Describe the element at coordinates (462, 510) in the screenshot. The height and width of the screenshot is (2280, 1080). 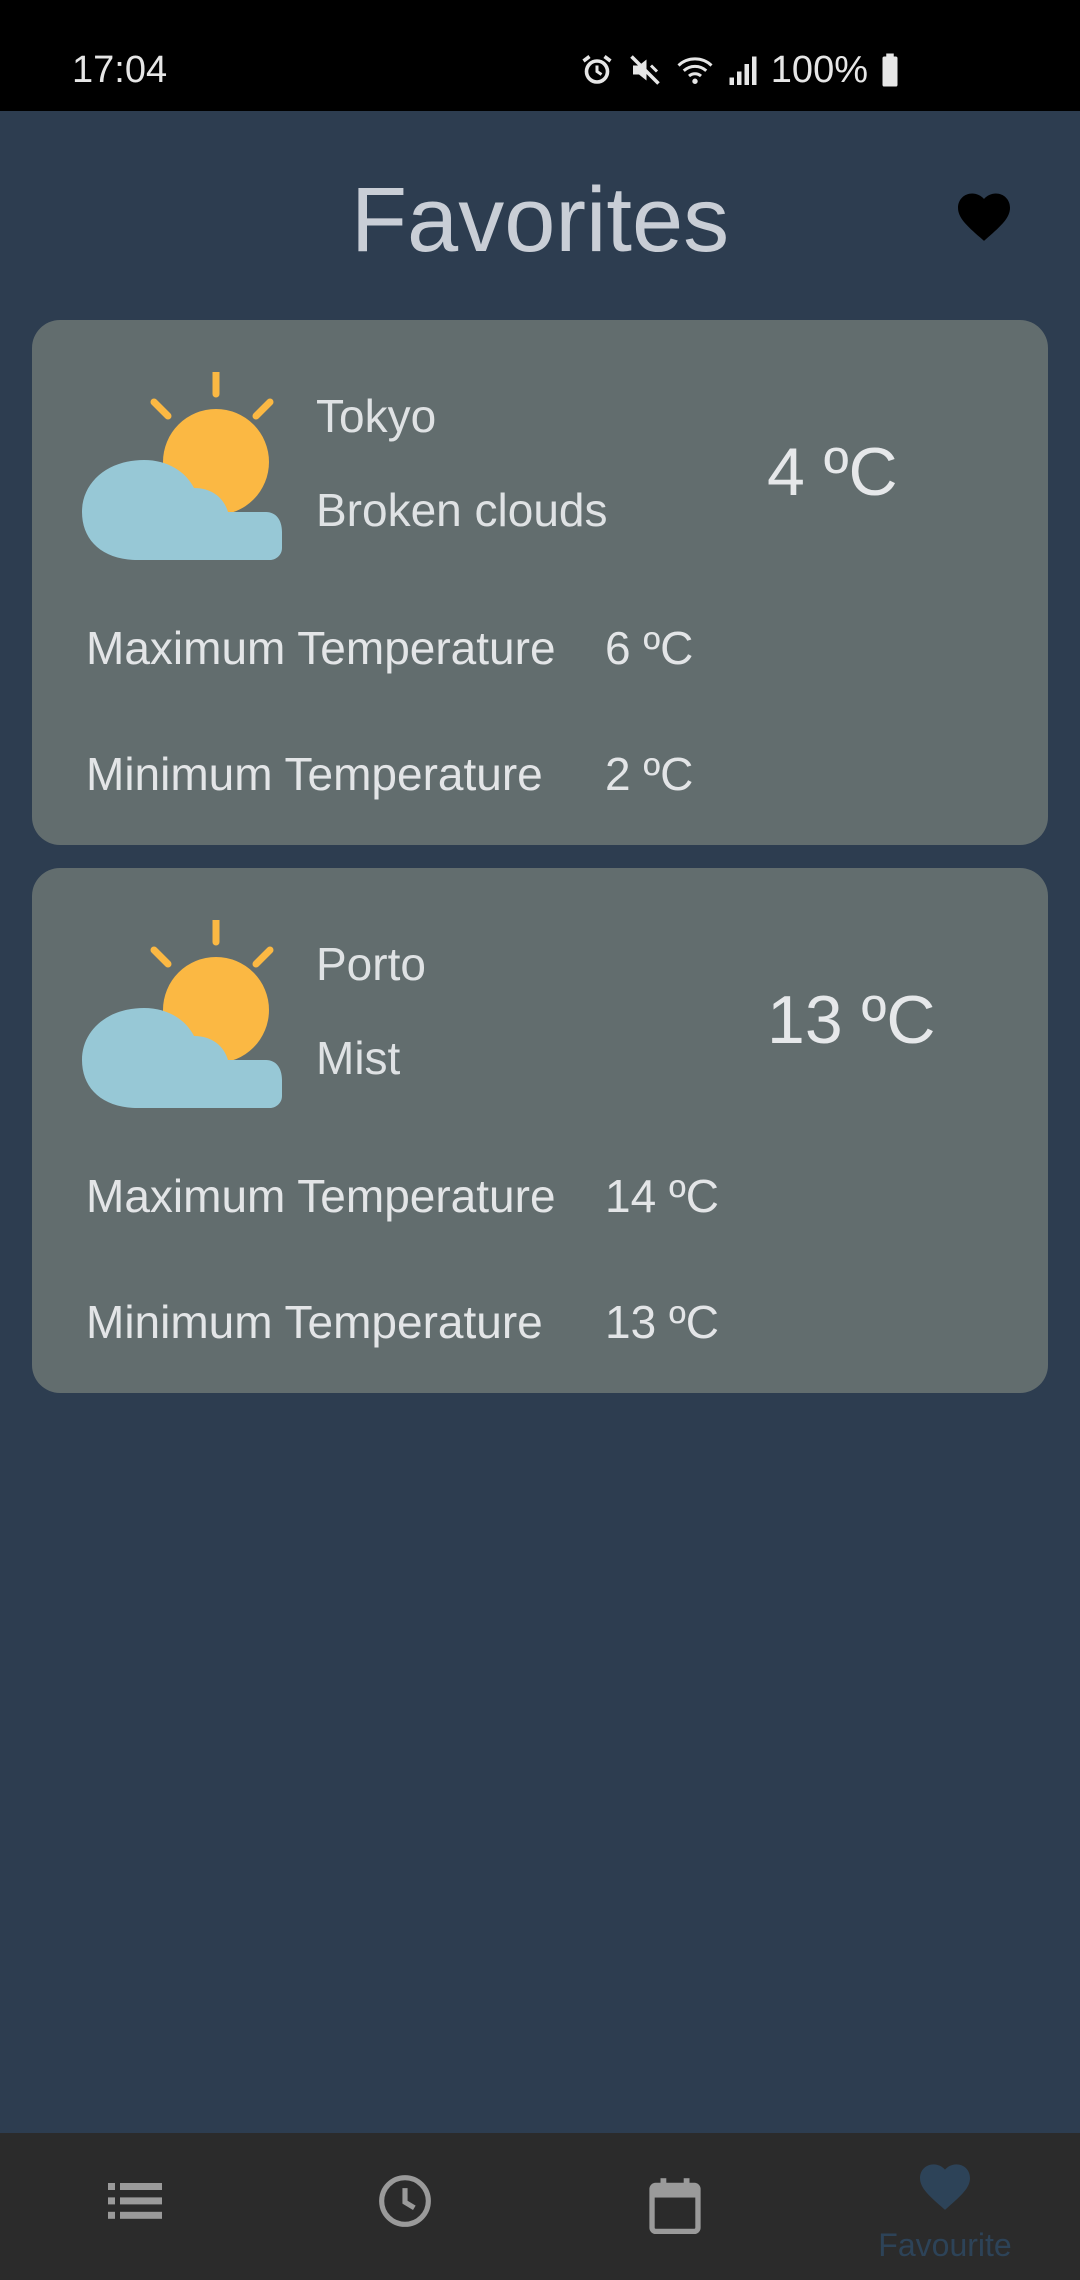
I see `weather-condition: Broken clouds` at that location.